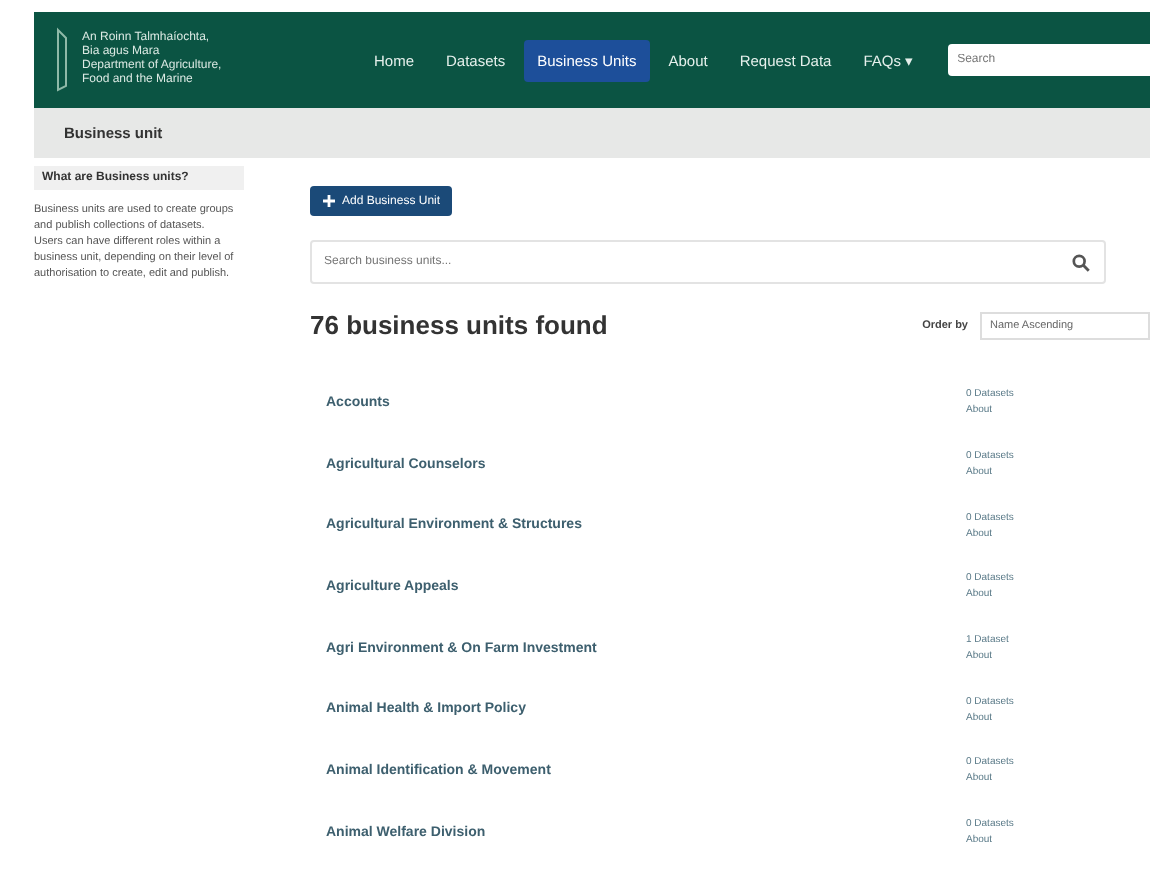 Image resolution: width=1150 pixels, height=880 pixels. I want to click on result-count: 76 business units found, so click(459, 325).